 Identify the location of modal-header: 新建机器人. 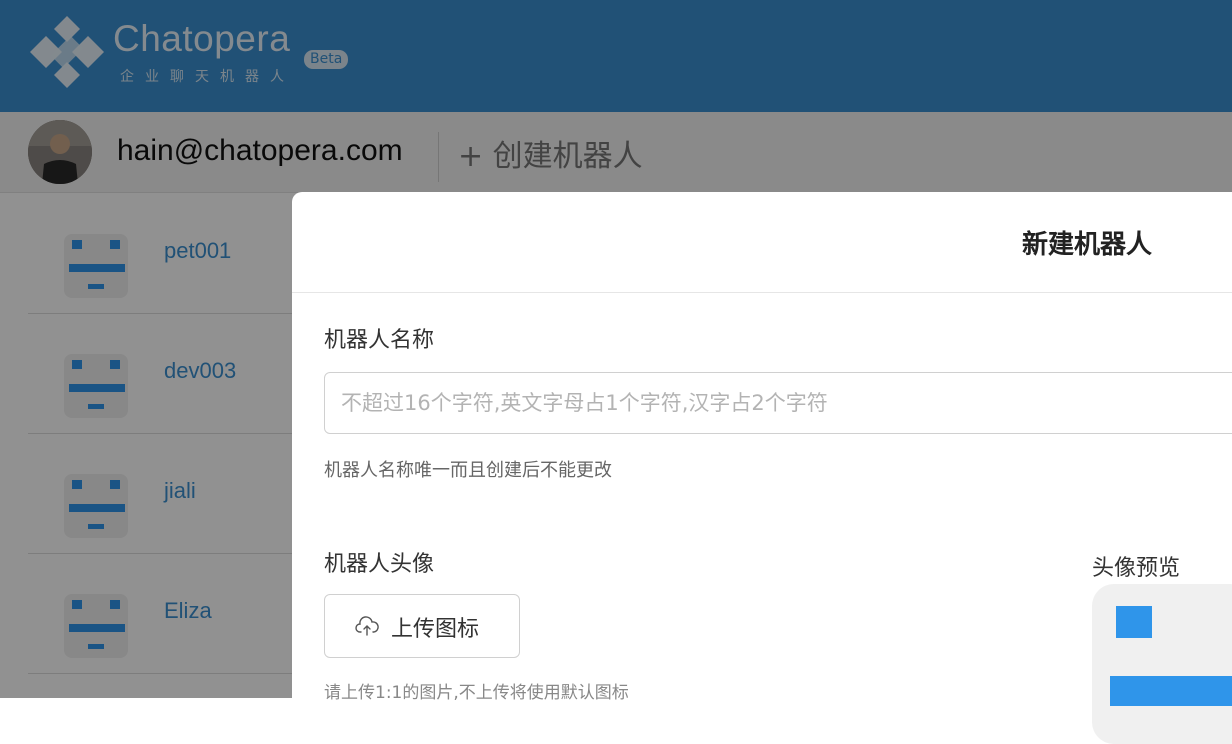
(762, 242).